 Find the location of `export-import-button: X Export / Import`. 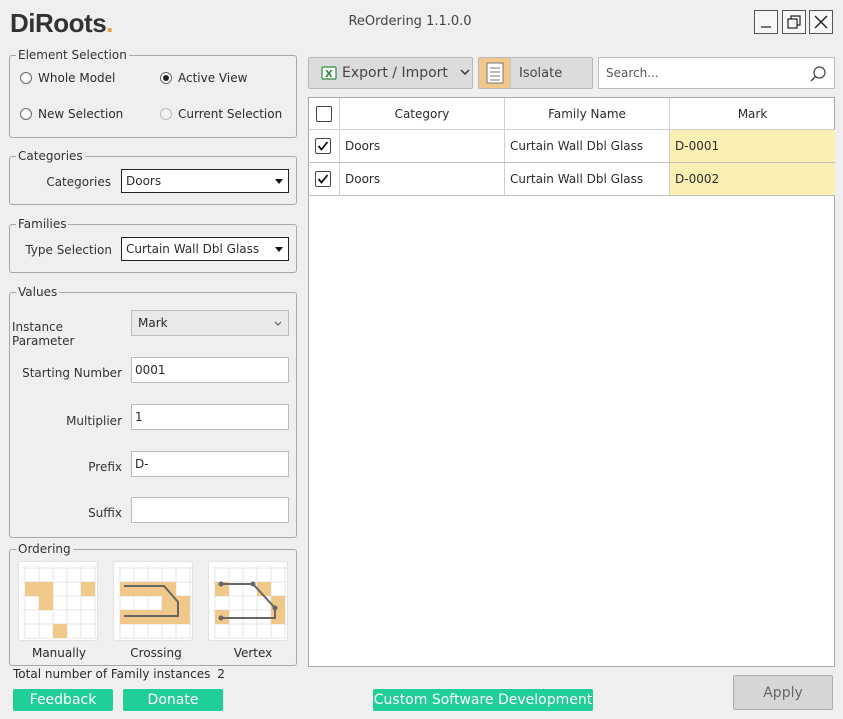

export-import-button: X Export / Import is located at coordinates (390, 73).